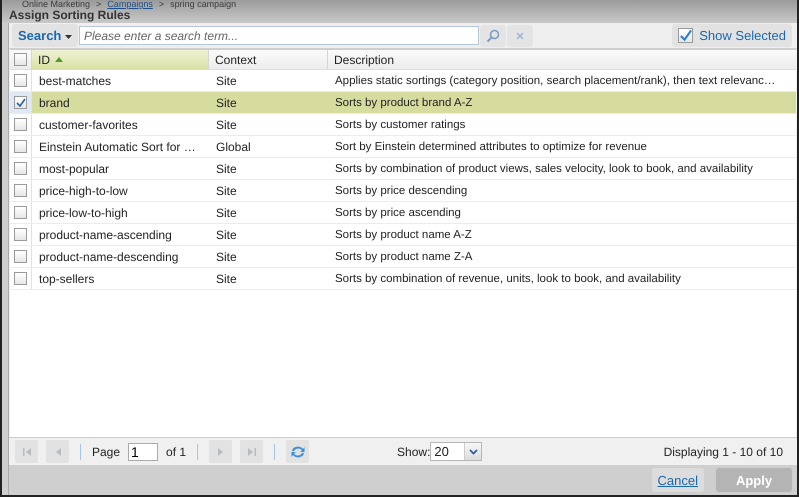 This screenshot has height=497, width=799. I want to click on show-label: Show:, so click(413, 451).